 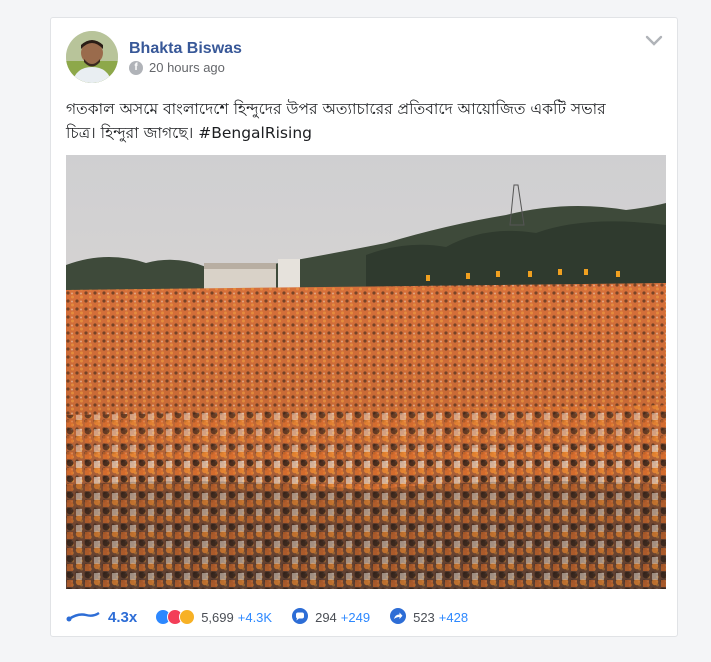 I want to click on post-meta: f 20 hours ago, so click(x=177, y=67).